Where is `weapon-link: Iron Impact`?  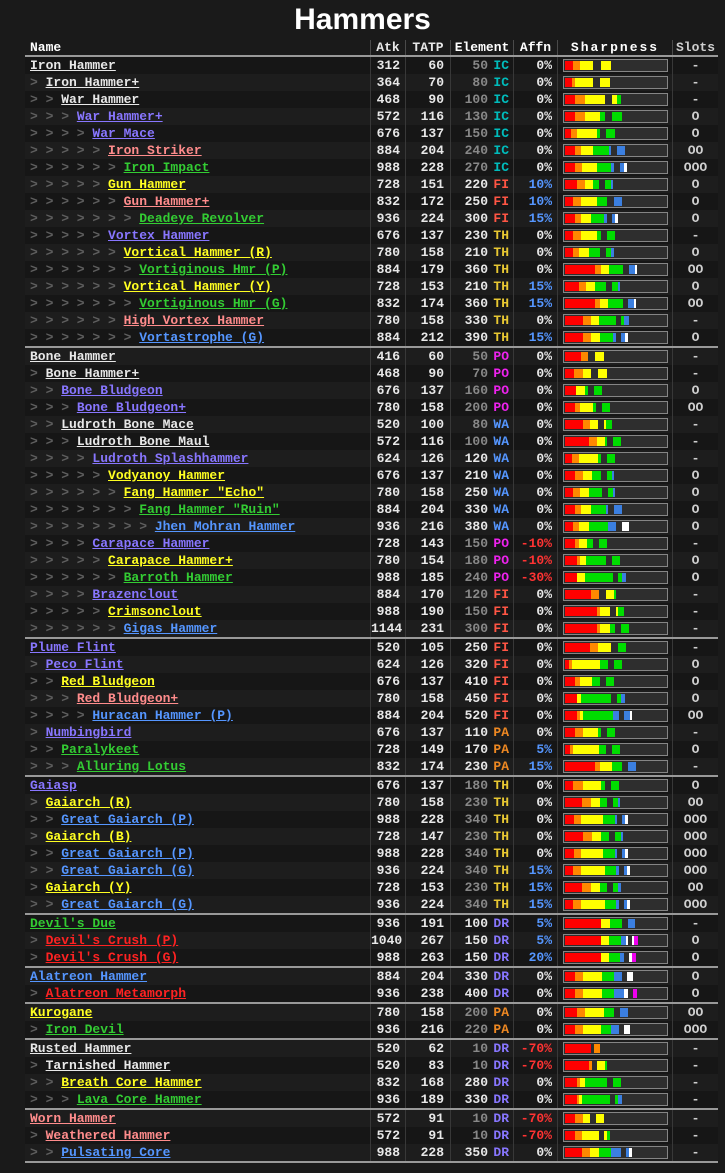 weapon-link: Iron Impact is located at coordinates (167, 167).